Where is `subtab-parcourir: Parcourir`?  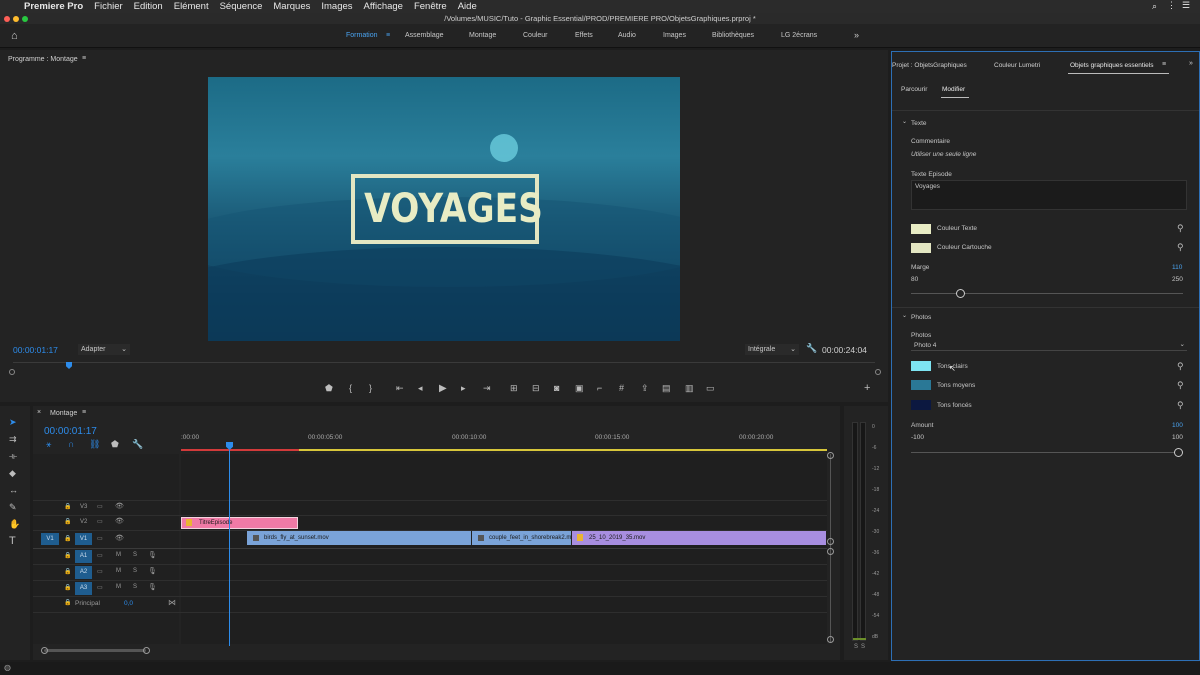 subtab-parcourir: Parcourir is located at coordinates (914, 89).